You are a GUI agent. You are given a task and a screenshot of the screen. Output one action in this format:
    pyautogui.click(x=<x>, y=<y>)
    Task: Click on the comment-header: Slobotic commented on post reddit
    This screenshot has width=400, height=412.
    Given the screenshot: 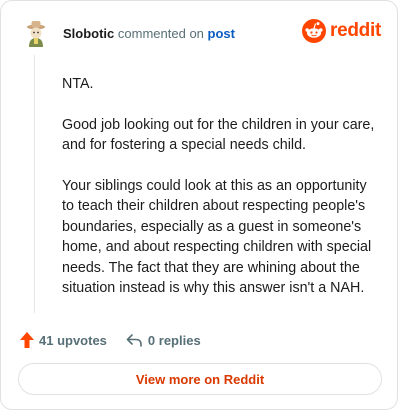 What is the action you would take?
    pyautogui.click(x=202, y=34)
    